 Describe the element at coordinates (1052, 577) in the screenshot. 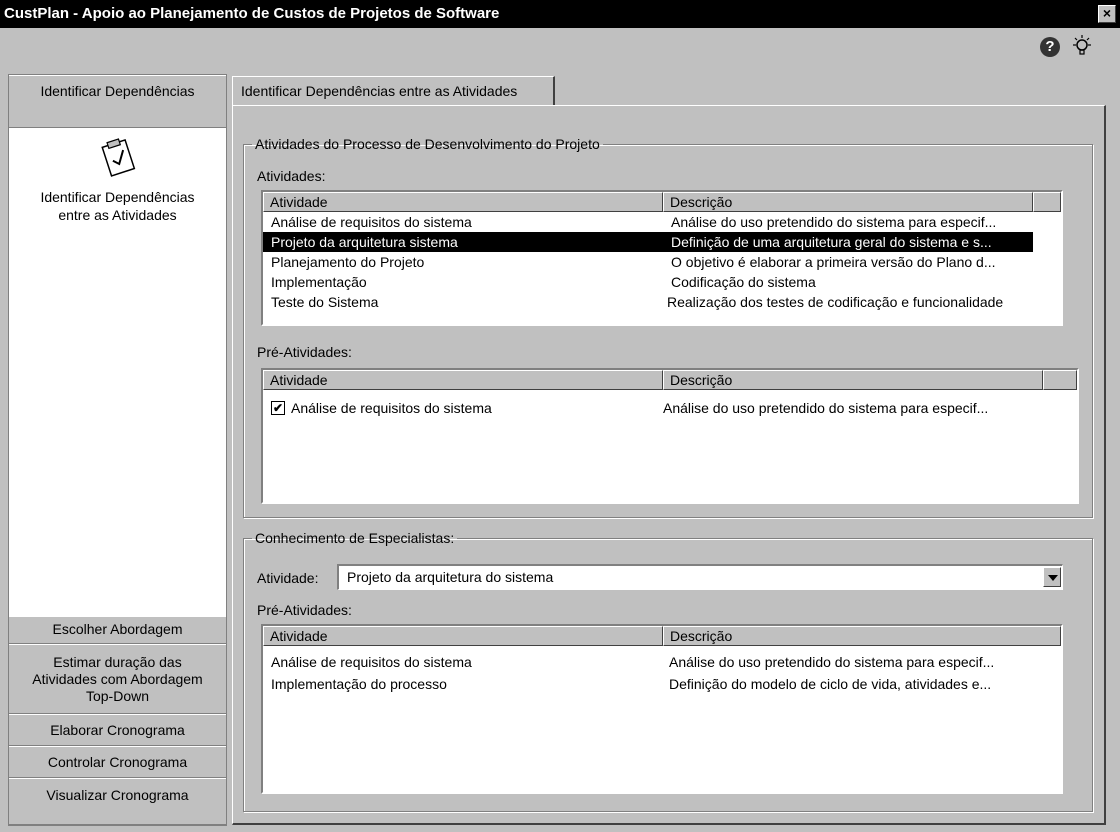

I see `chevron-down-icon` at that location.